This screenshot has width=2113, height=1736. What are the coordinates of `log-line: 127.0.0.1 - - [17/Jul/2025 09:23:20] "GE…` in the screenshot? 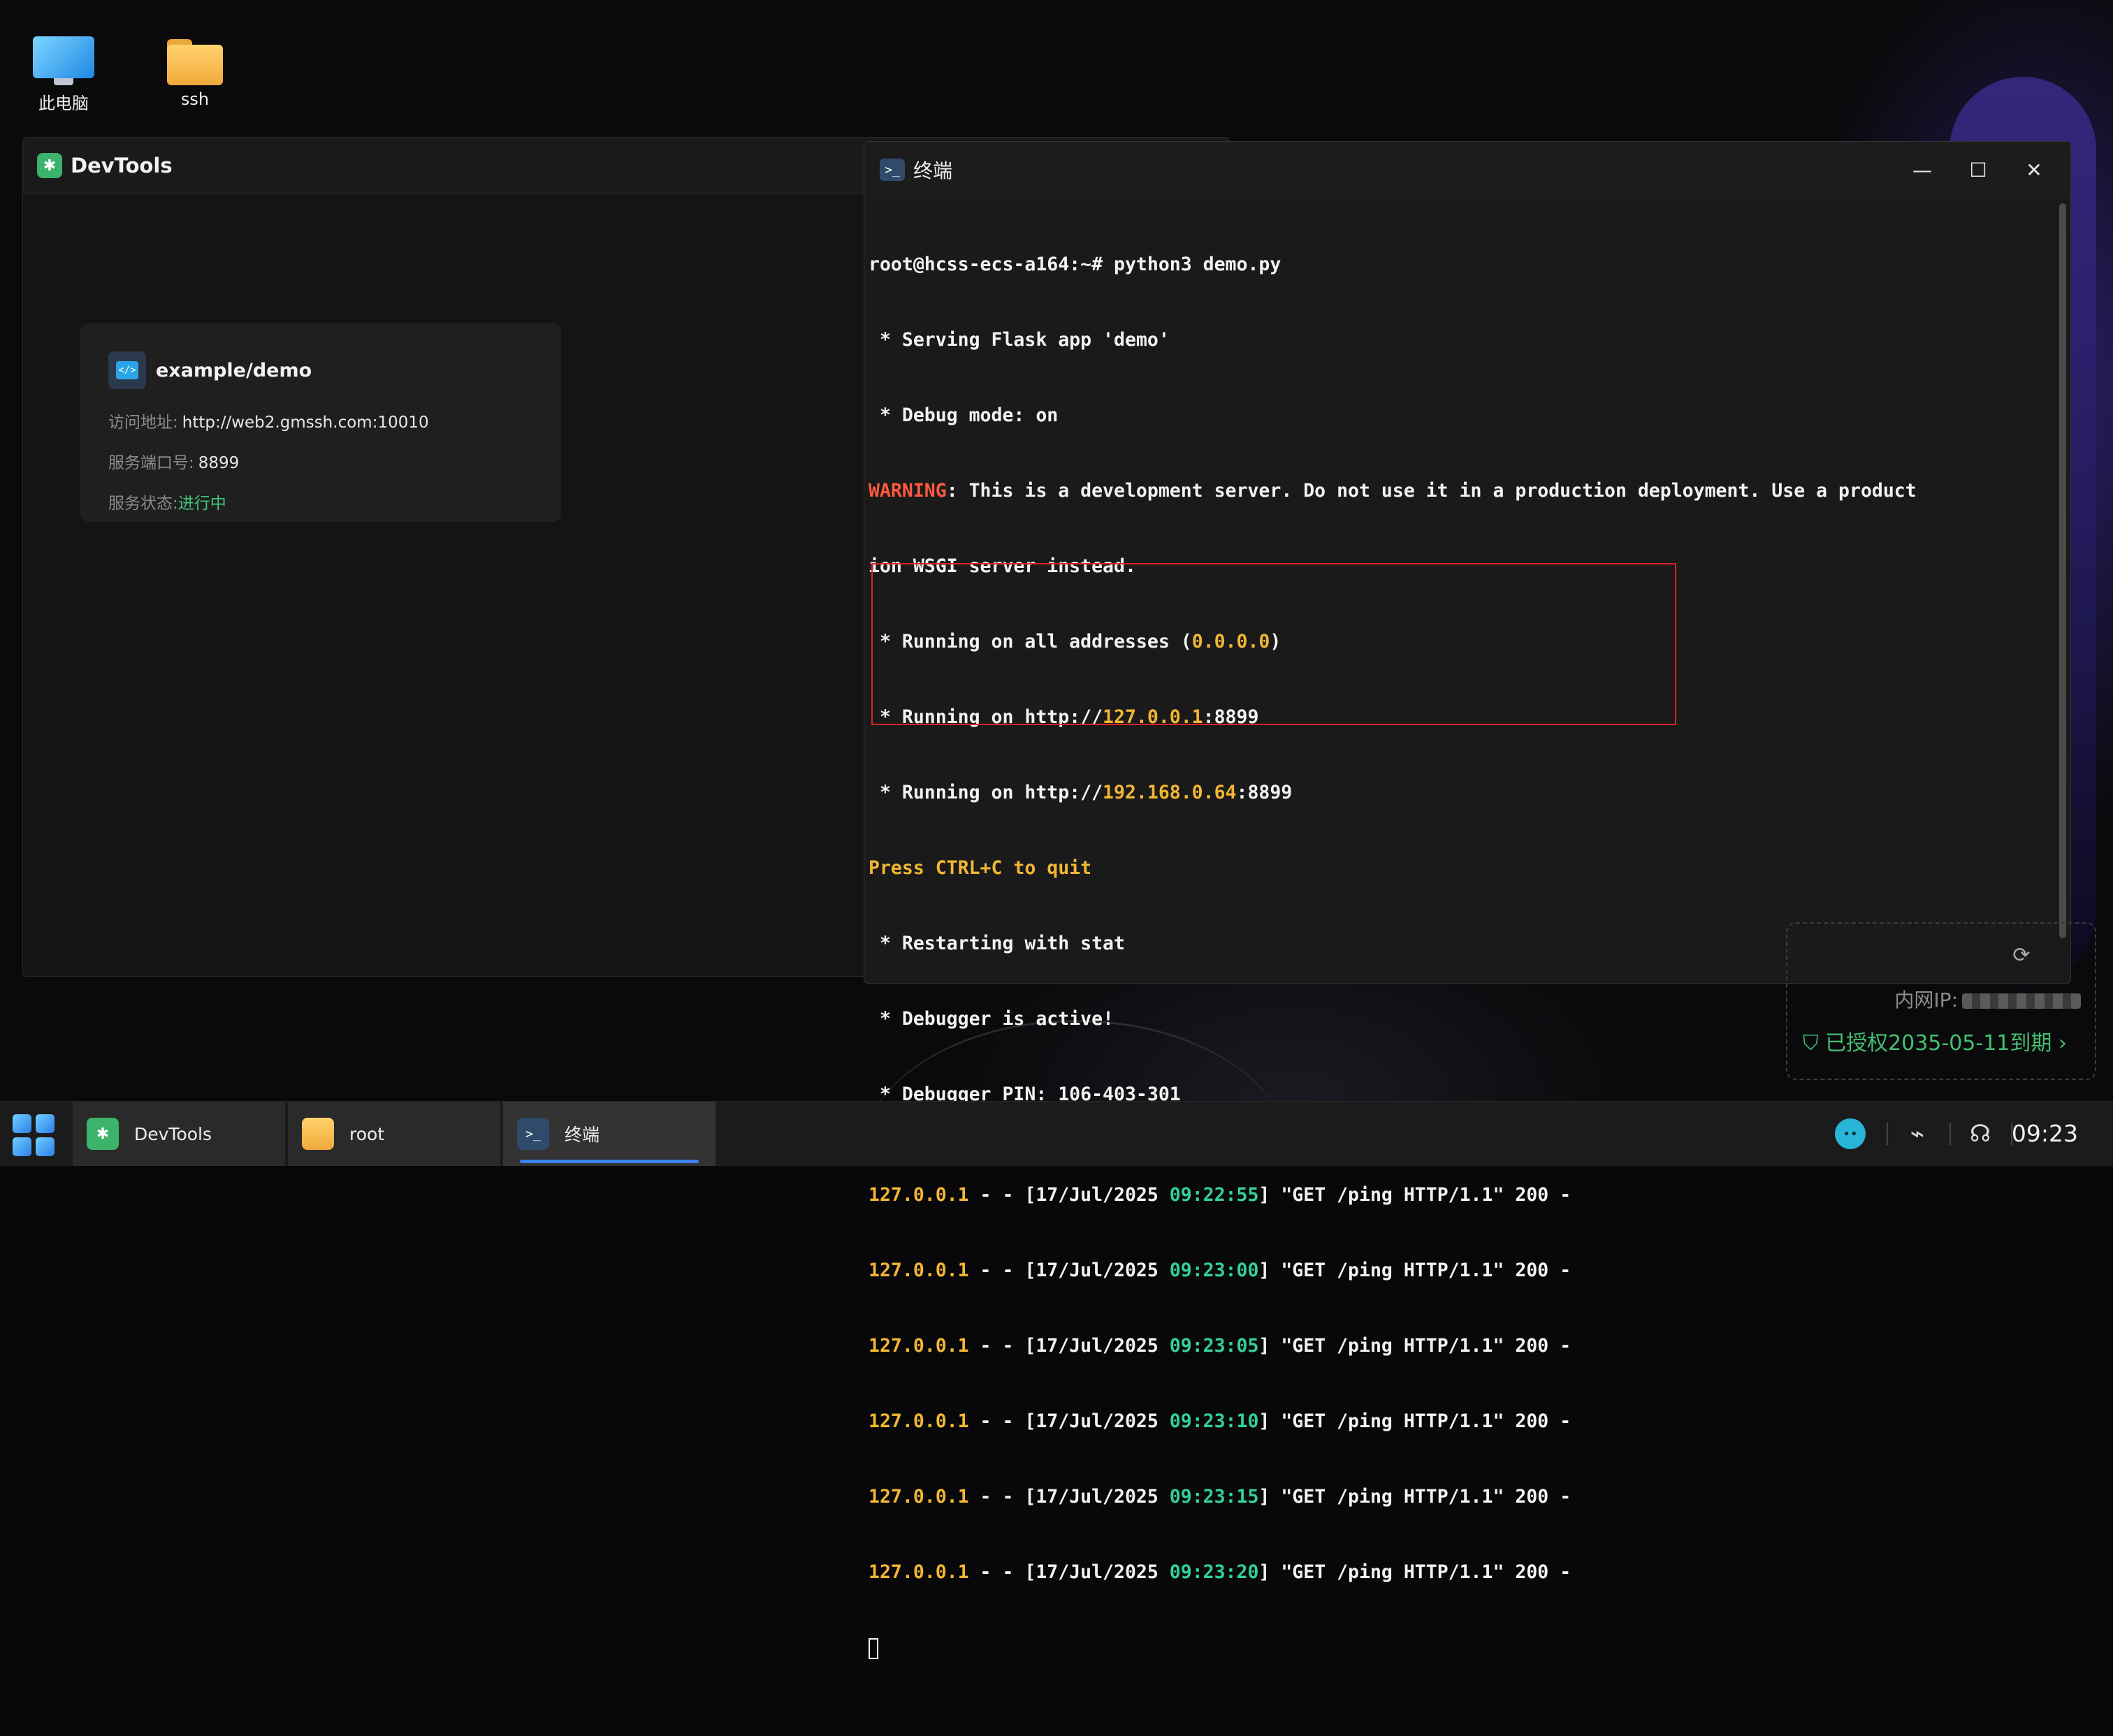 It's located at (1220, 1572).